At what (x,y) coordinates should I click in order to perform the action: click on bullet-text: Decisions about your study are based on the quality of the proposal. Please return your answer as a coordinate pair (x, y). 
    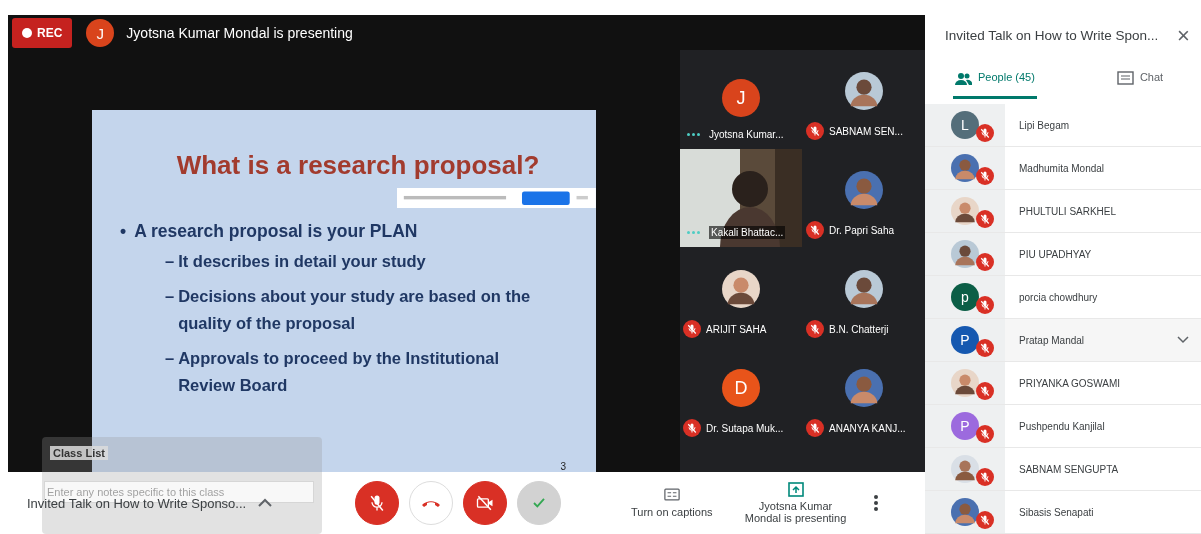
    Looking at the image, I should click on (355, 310).